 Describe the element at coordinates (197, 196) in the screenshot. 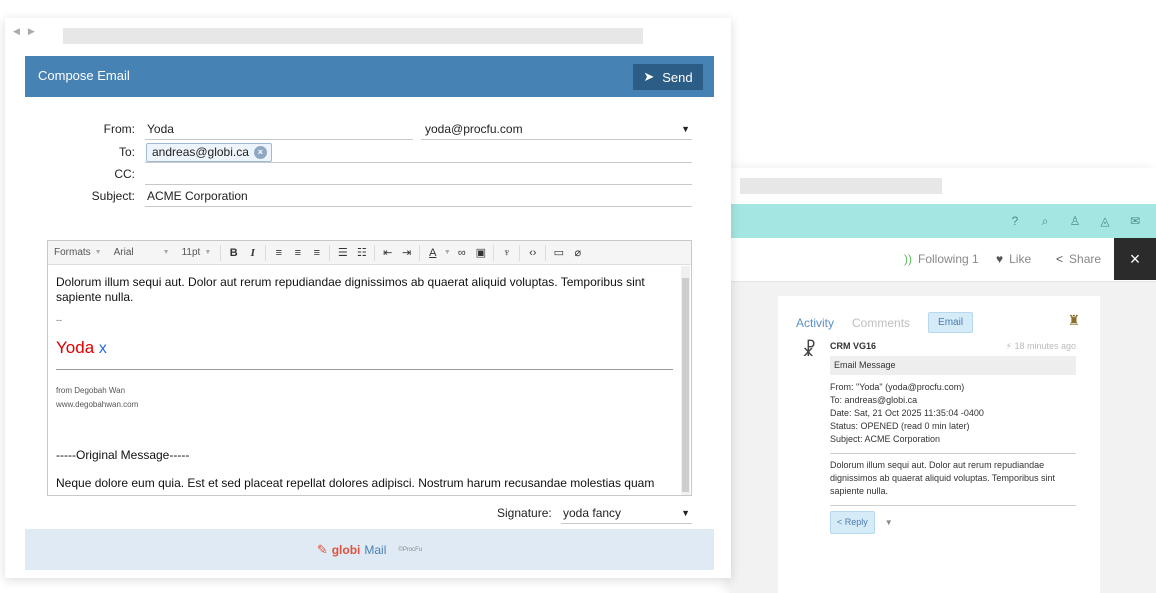

I see `subject-field: ACME Corporation` at that location.